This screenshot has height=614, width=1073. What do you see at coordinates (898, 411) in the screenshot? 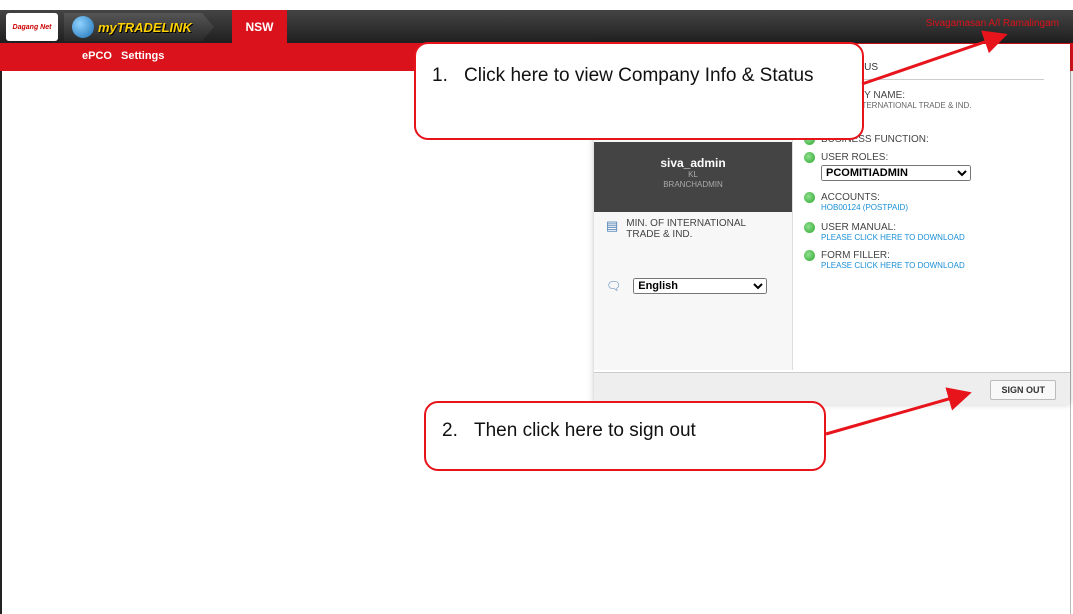
I see `arrow-to-sign-out` at bounding box center [898, 411].